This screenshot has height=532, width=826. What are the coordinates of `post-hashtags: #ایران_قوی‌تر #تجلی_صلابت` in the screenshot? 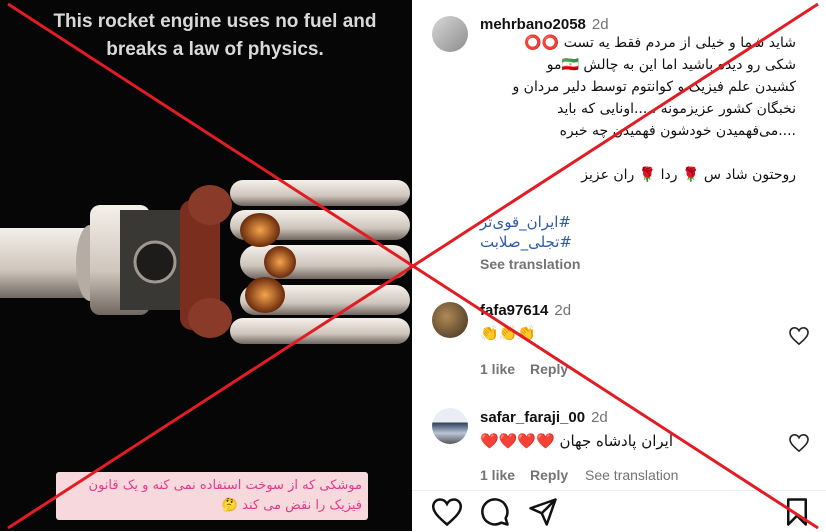 It's located at (526, 232).